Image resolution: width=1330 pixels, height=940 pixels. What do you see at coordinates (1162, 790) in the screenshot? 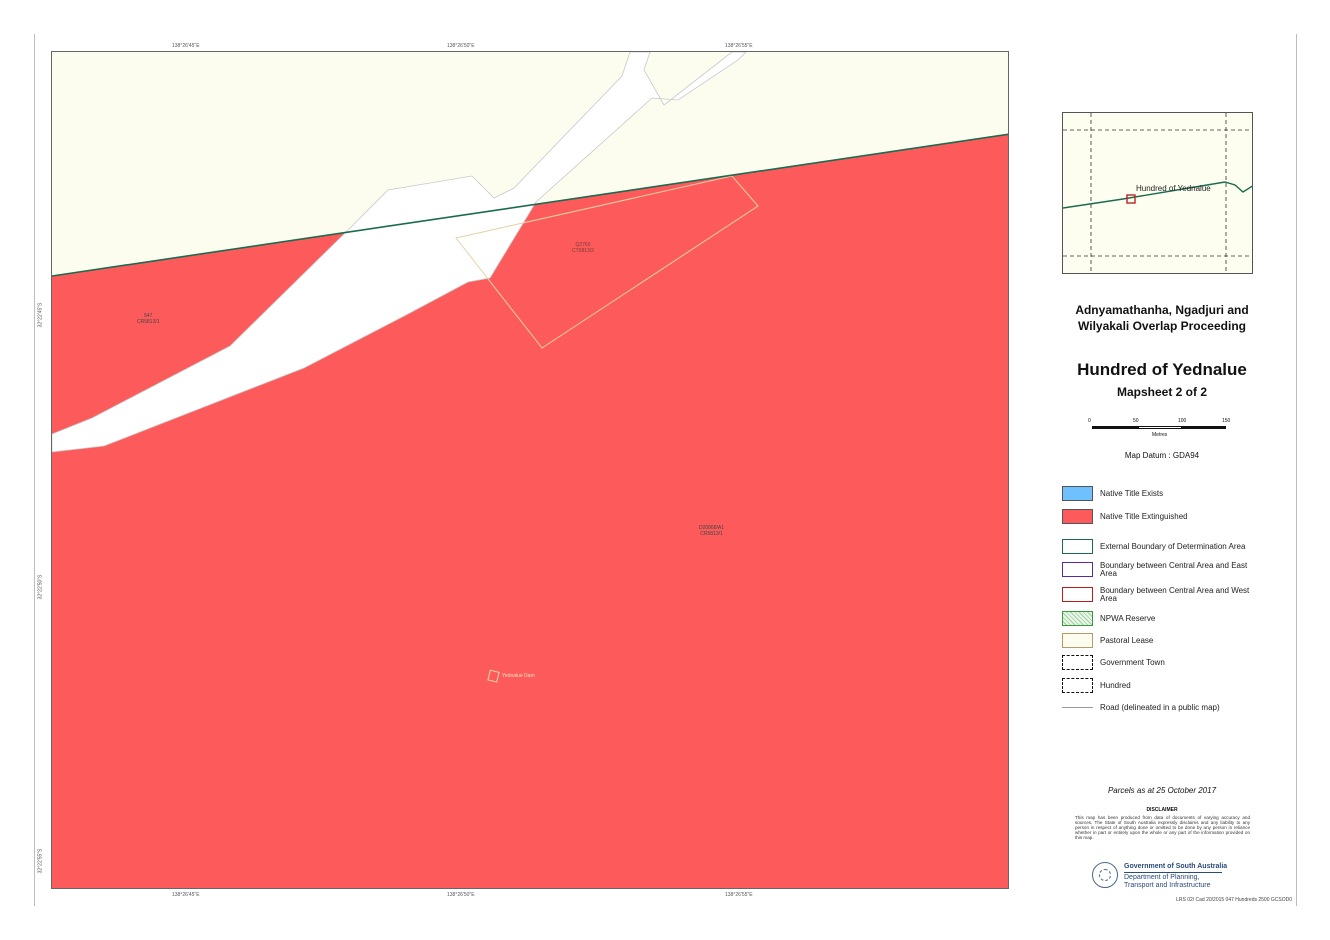
I see `parcels-date-note: Parcels as at 25 October 2017` at bounding box center [1162, 790].